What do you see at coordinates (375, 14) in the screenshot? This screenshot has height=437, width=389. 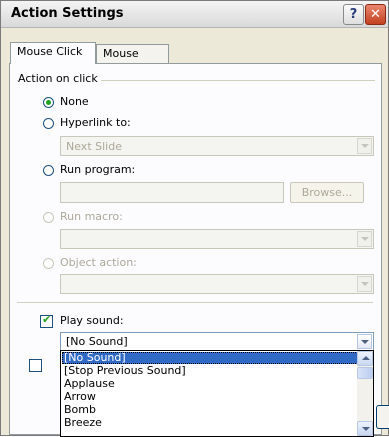 I see `close-button: ✕` at bounding box center [375, 14].